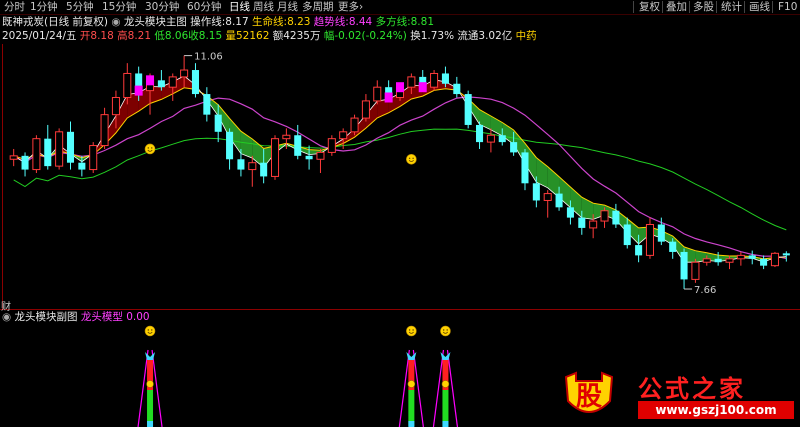  I want to click on volume-value: 52162, so click(253, 36).